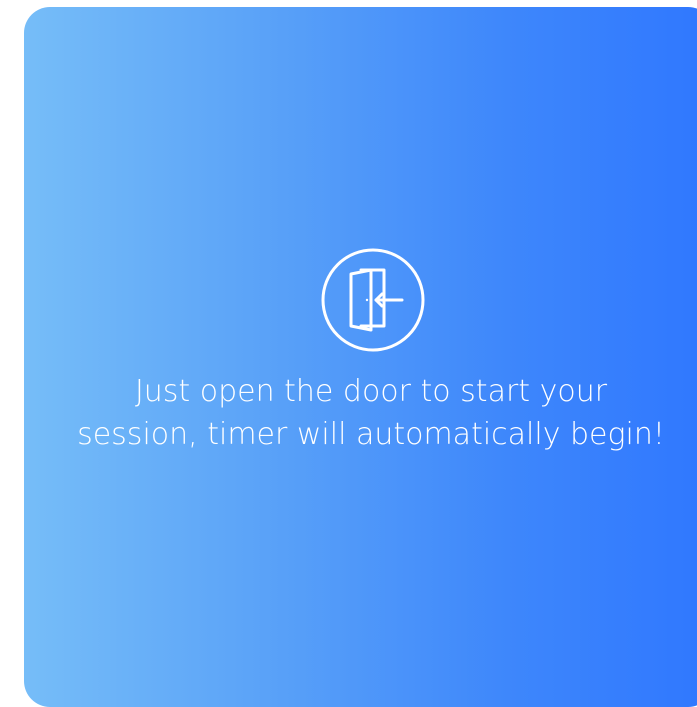 The height and width of the screenshot is (707, 697). What do you see at coordinates (371, 434) in the screenshot?
I see `instruction-line-2: session, timer will automatically begin!` at bounding box center [371, 434].